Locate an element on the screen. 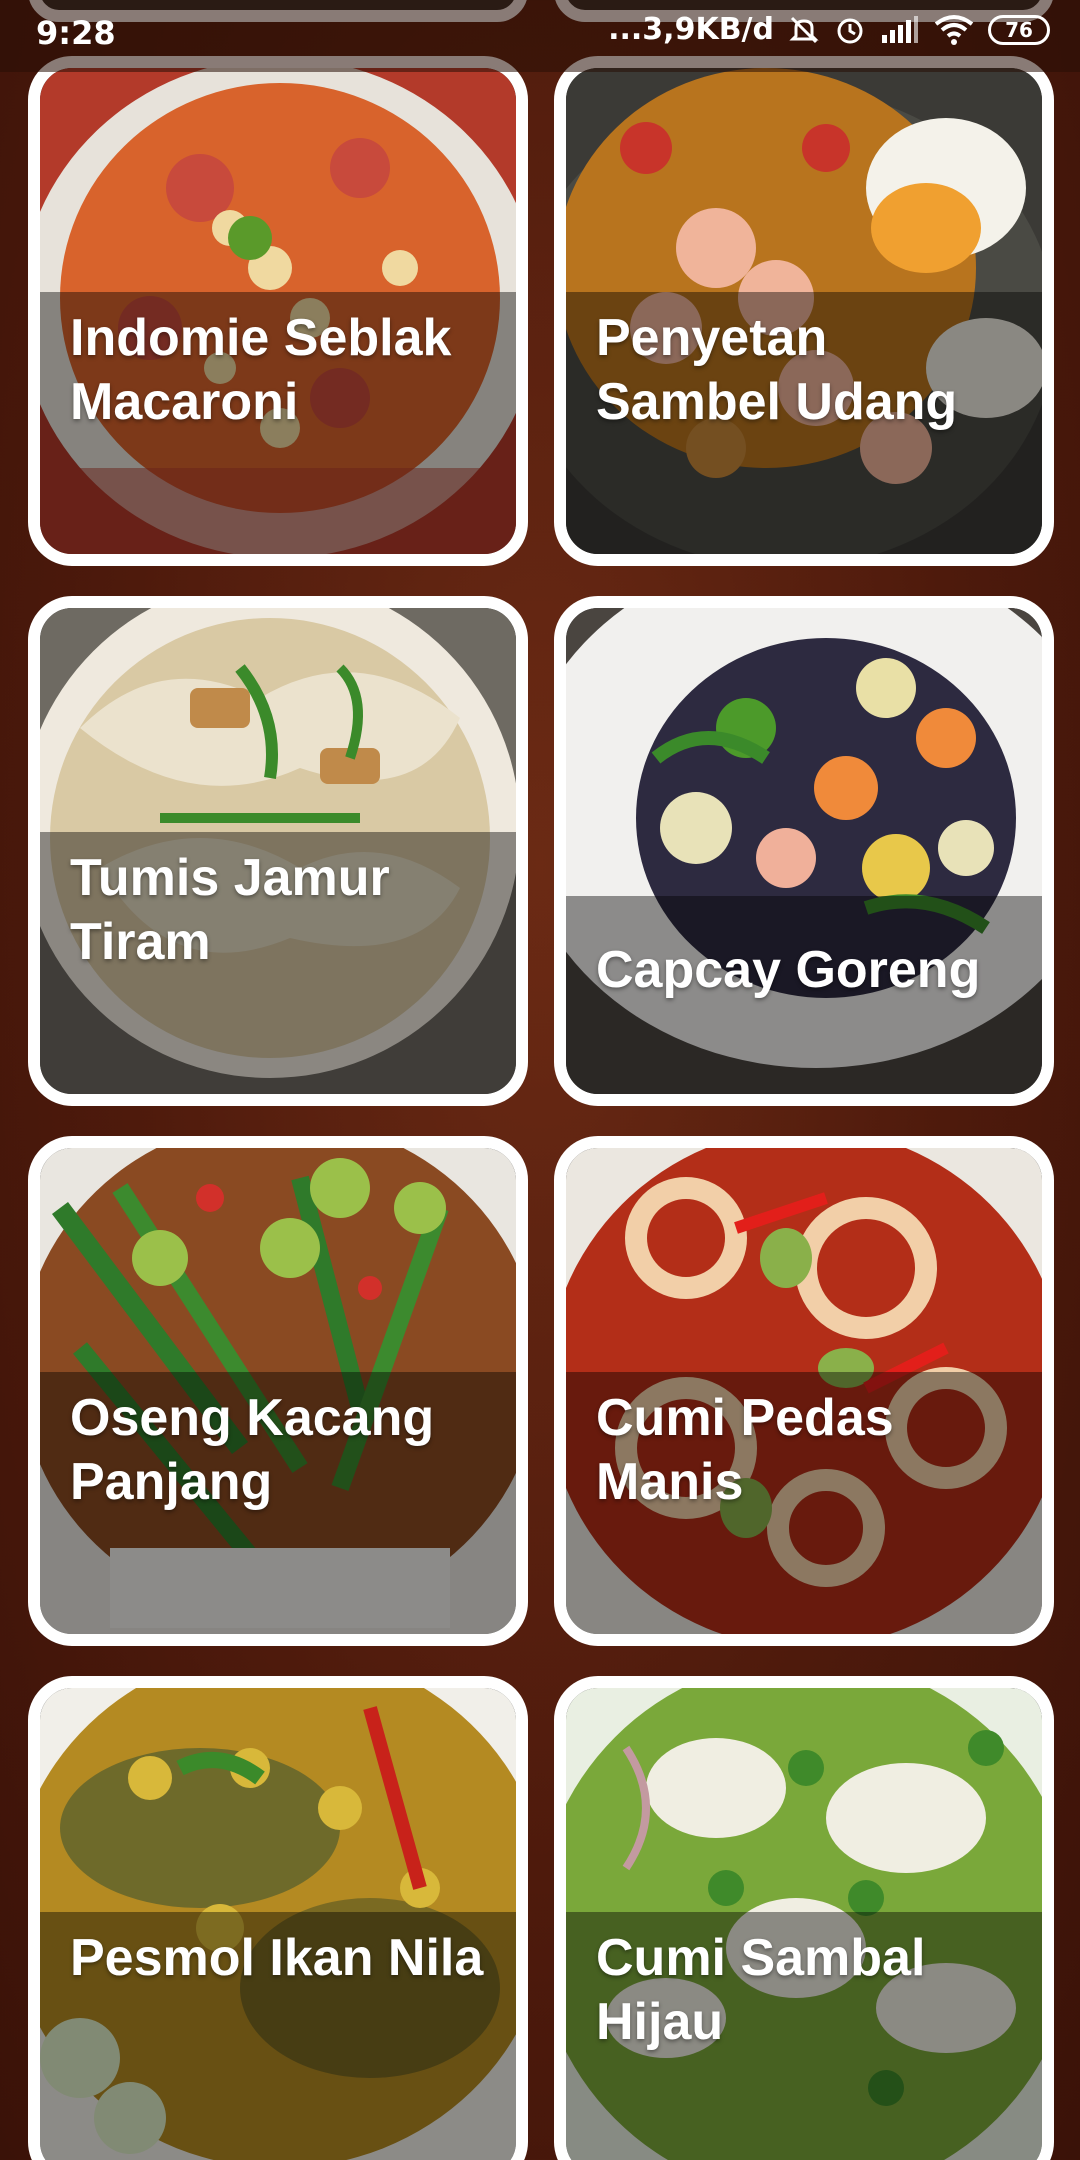 This screenshot has width=1080, height=2160. recipe-card: Cumi Sambal Hijau is located at coordinates (804, 1918).